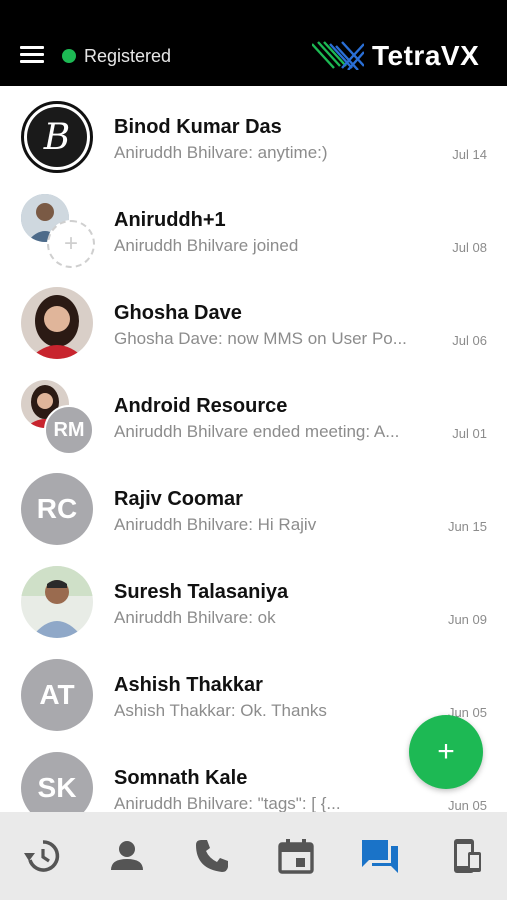 This screenshot has height=900, width=507. I want to click on conversation-preview: Aniruddh Bhilvare joined, so click(206, 245).